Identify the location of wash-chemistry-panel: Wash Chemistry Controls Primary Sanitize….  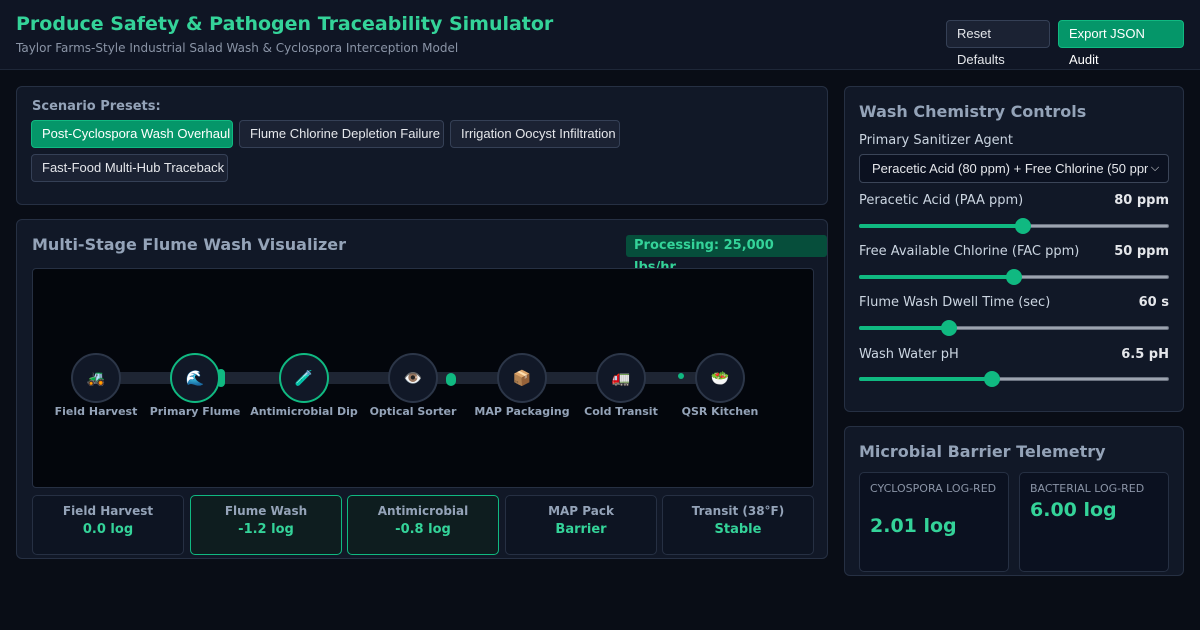
(1014, 249).